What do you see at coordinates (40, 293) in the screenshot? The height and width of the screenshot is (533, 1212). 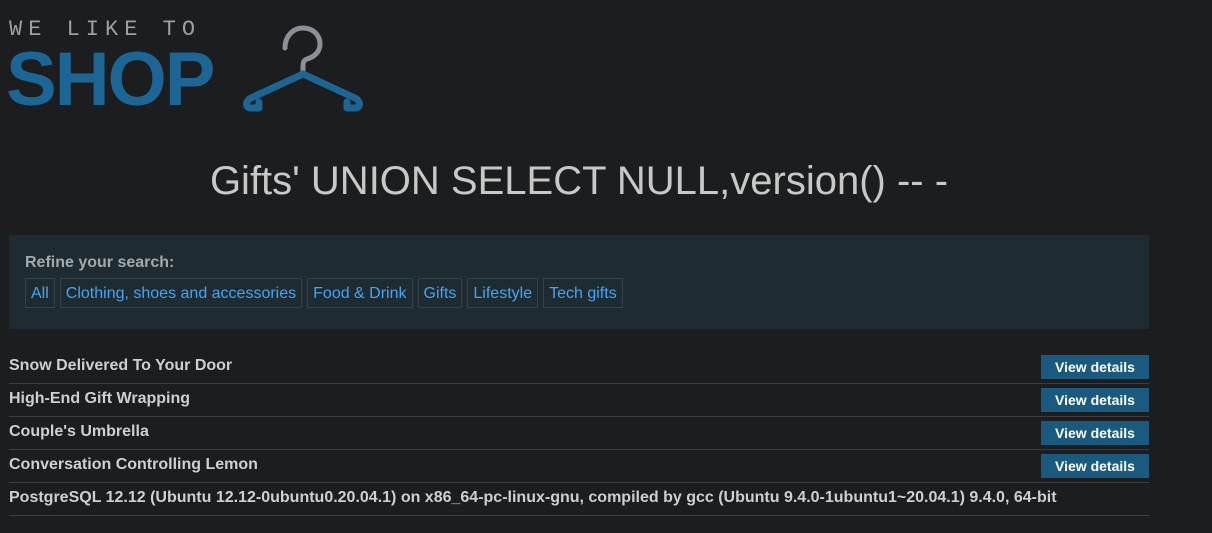 I see `filter-link-all: All` at bounding box center [40, 293].